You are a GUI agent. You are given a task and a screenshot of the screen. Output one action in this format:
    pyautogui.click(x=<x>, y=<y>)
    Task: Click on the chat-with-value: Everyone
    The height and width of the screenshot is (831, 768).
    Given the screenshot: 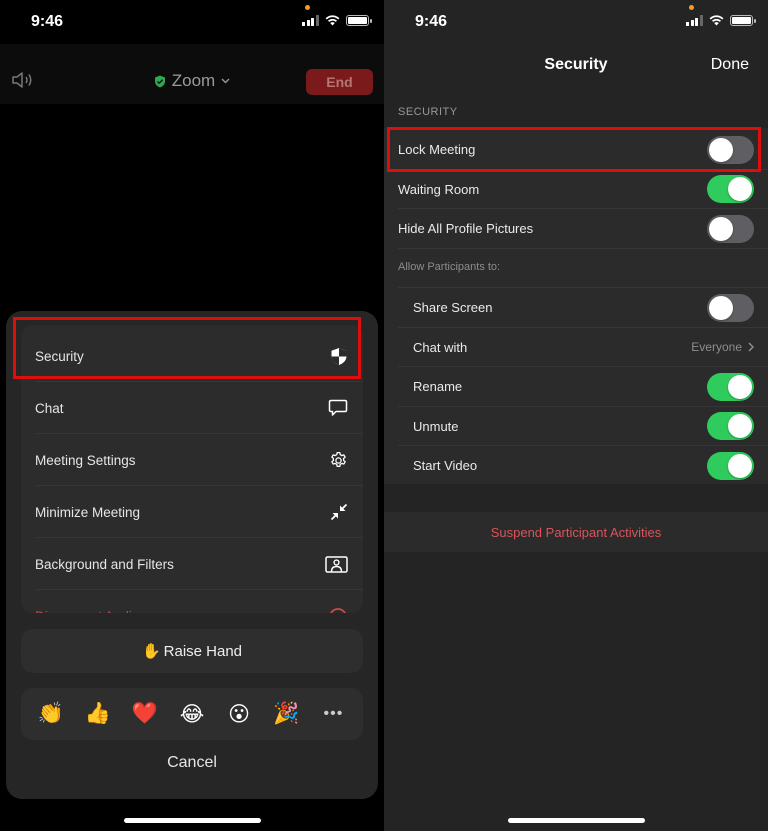 What is the action you would take?
    pyautogui.click(x=722, y=347)
    